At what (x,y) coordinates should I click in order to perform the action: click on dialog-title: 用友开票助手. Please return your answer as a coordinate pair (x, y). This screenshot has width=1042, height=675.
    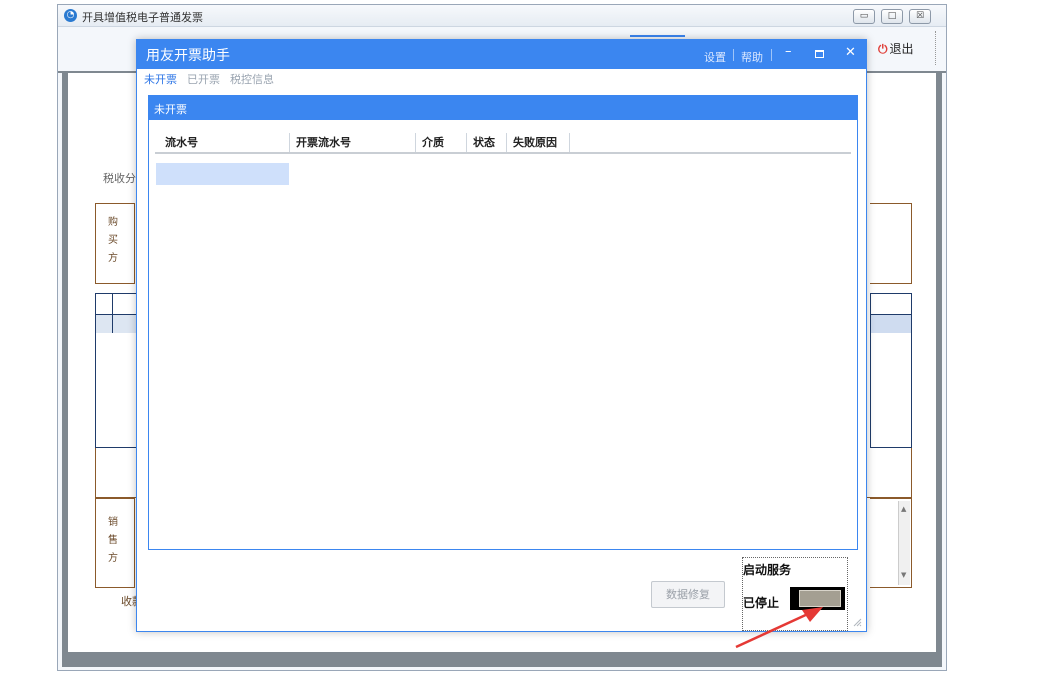
    Looking at the image, I should click on (188, 56).